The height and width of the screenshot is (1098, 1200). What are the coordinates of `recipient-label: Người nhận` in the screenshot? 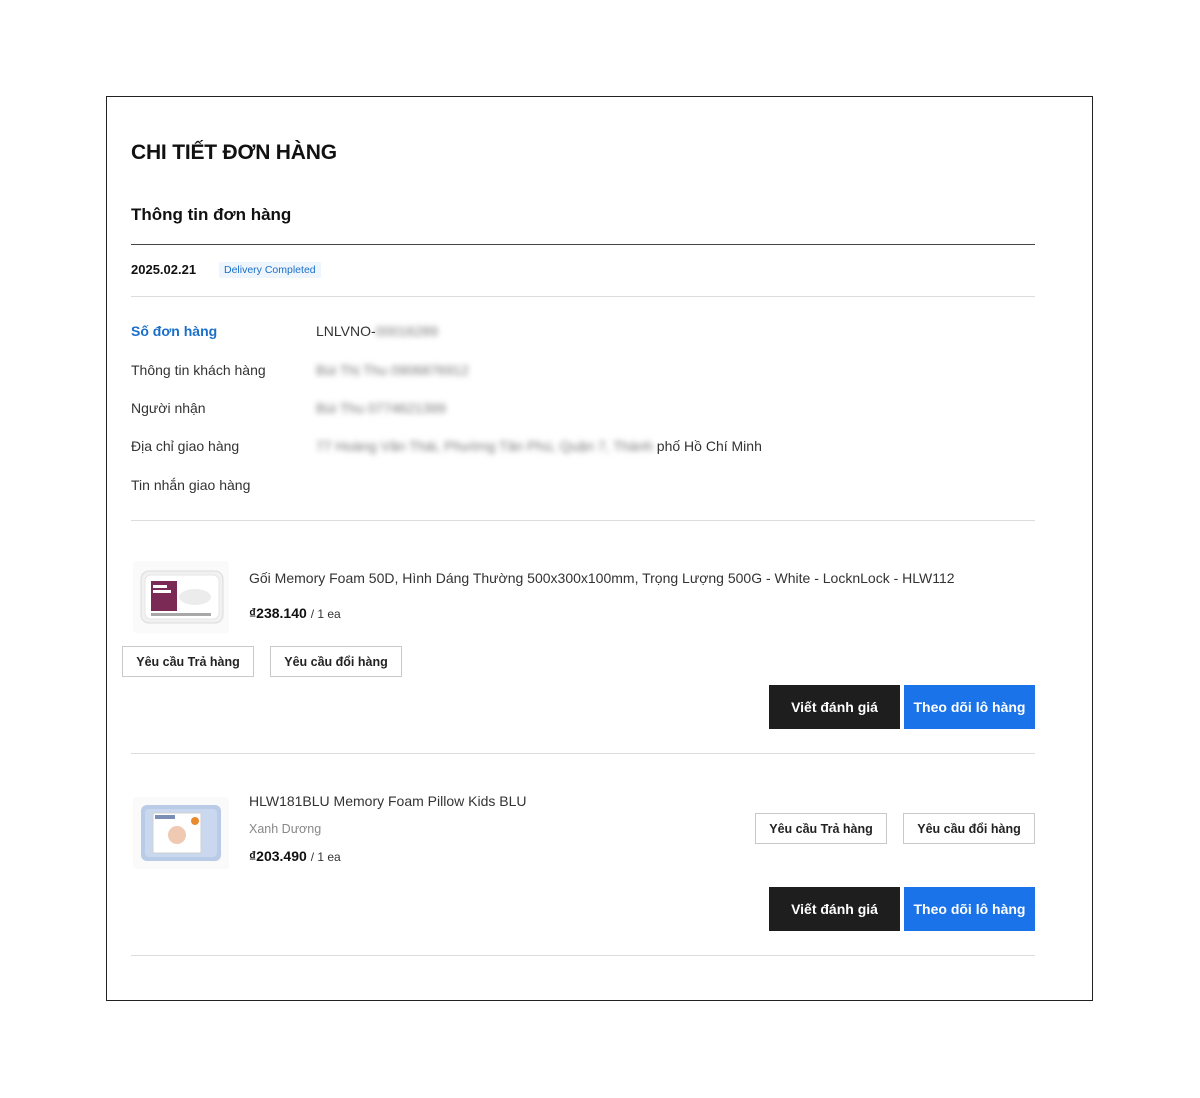 It's located at (168, 408).